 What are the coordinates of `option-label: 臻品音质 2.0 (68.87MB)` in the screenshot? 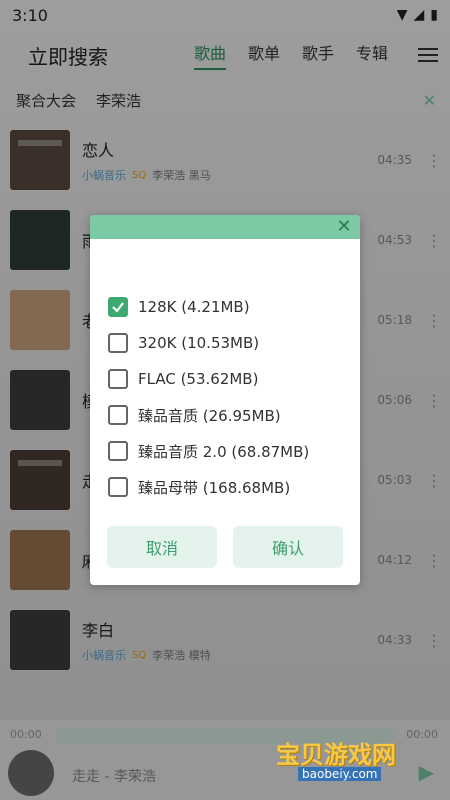 It's located at (224, 451).